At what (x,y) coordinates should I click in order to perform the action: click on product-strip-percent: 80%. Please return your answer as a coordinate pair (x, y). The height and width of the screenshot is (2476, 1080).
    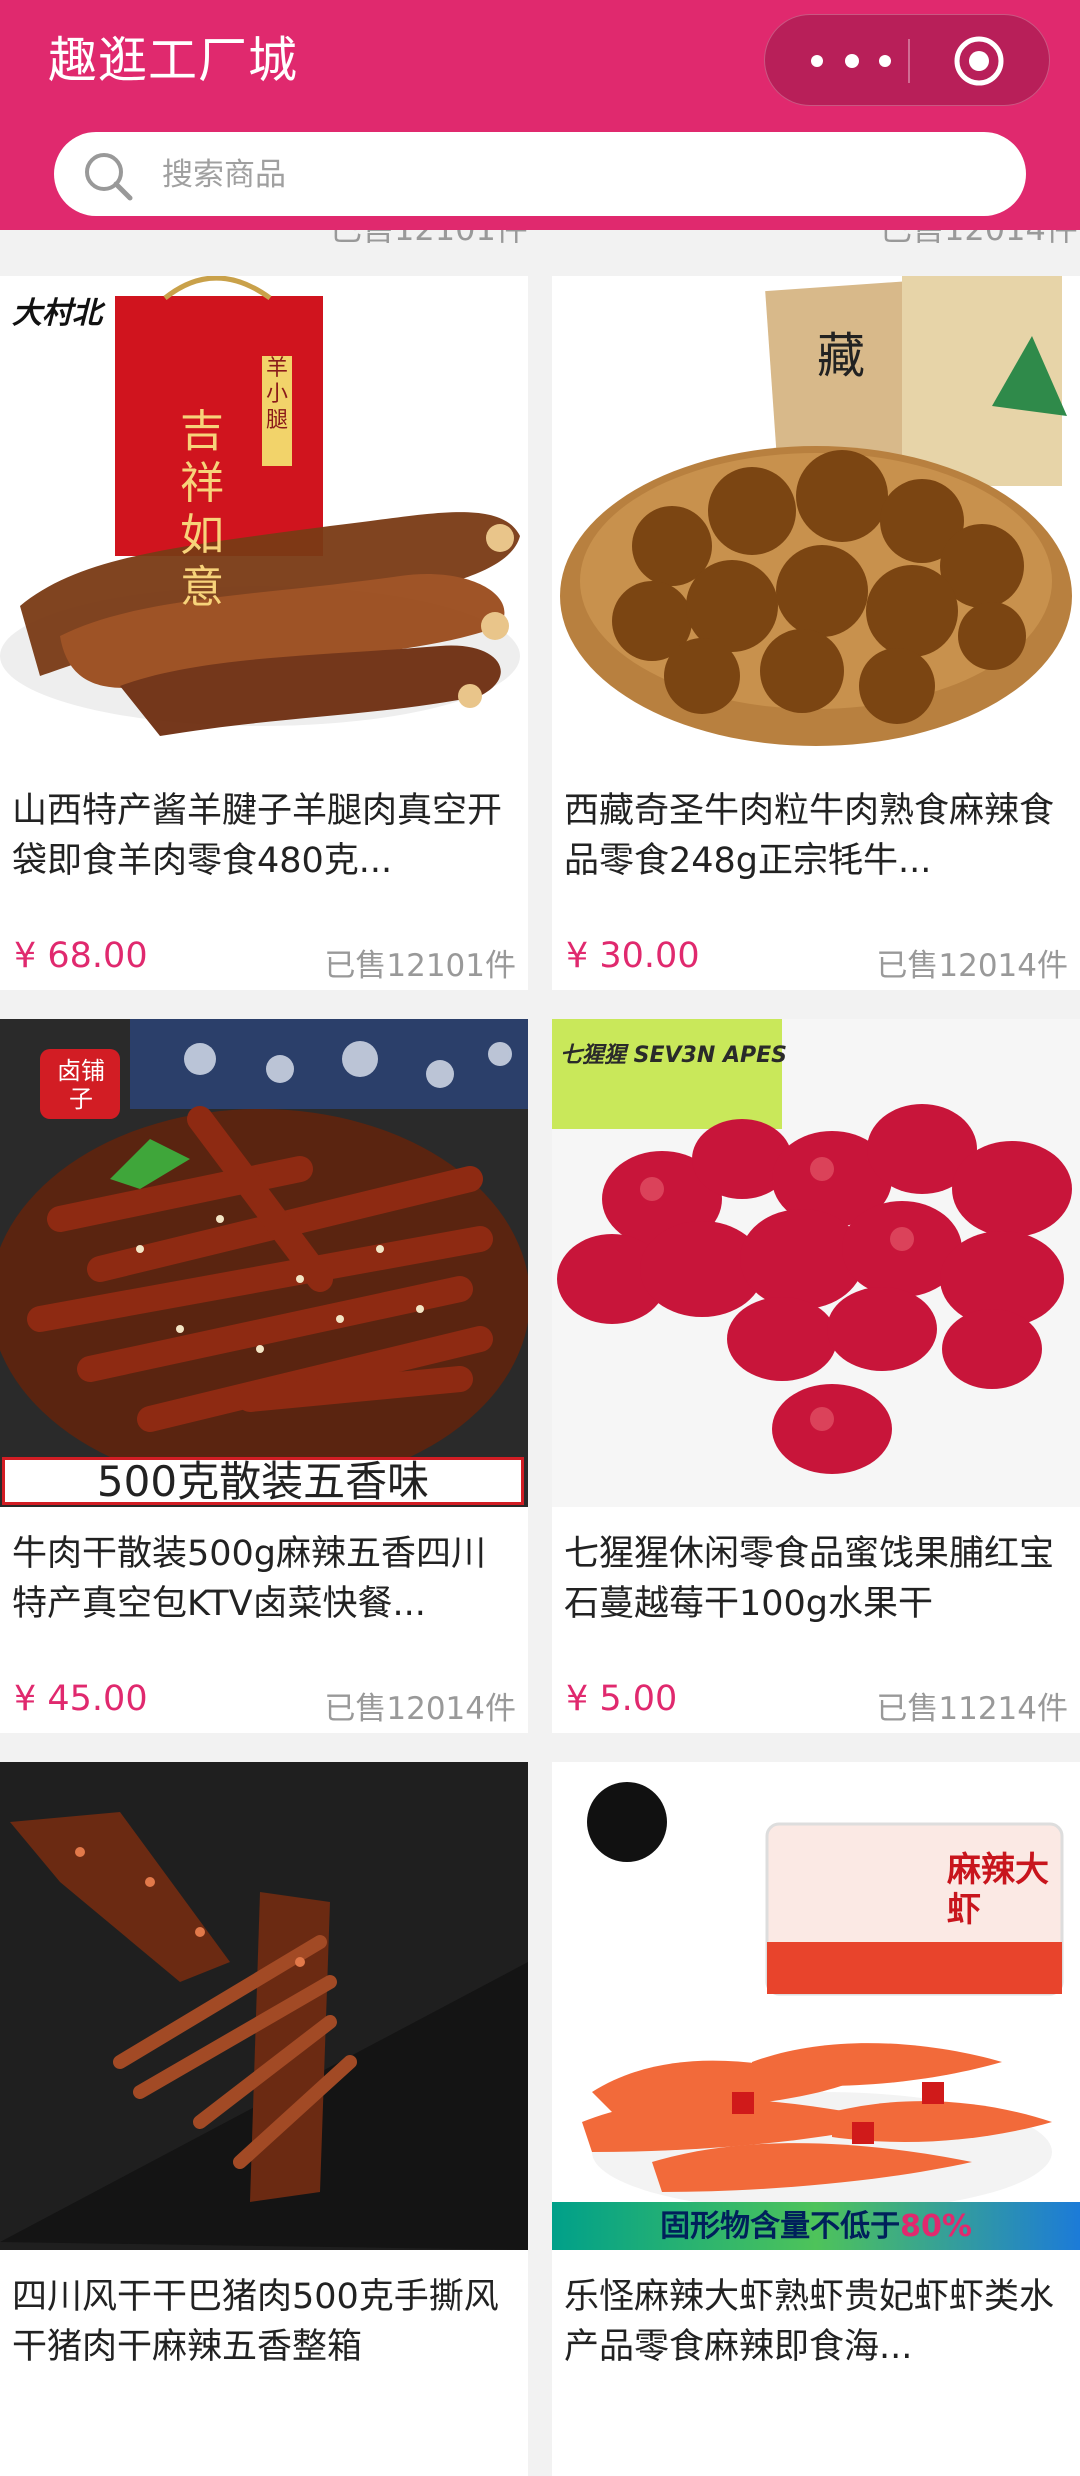
    Looking at the image, I should click on (936, 2226).